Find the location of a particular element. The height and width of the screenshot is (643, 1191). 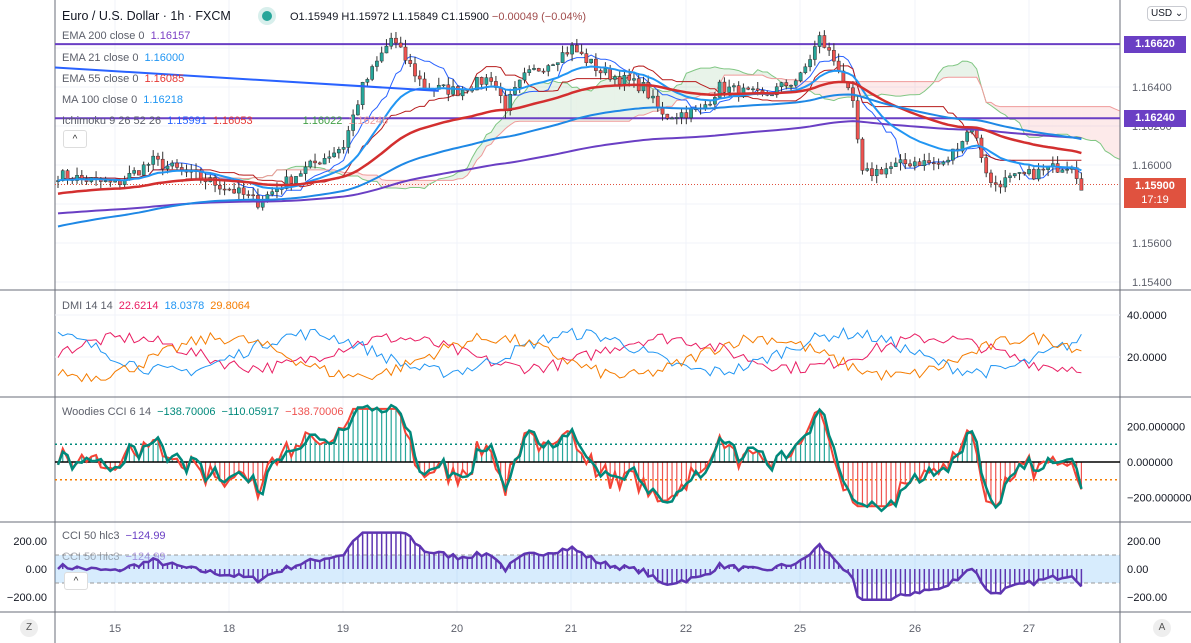

collapse-legend-button: ^ is located at coordinates (75, 139).